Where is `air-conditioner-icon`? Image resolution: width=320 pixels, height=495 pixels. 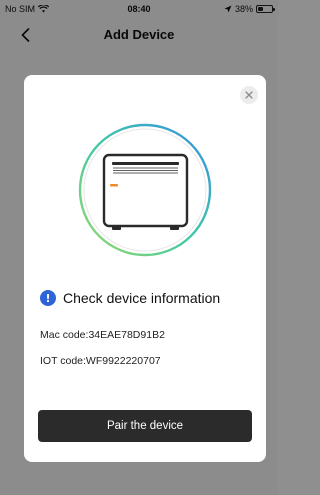 air-conditioner-icon is located at coordinates (145, 190).